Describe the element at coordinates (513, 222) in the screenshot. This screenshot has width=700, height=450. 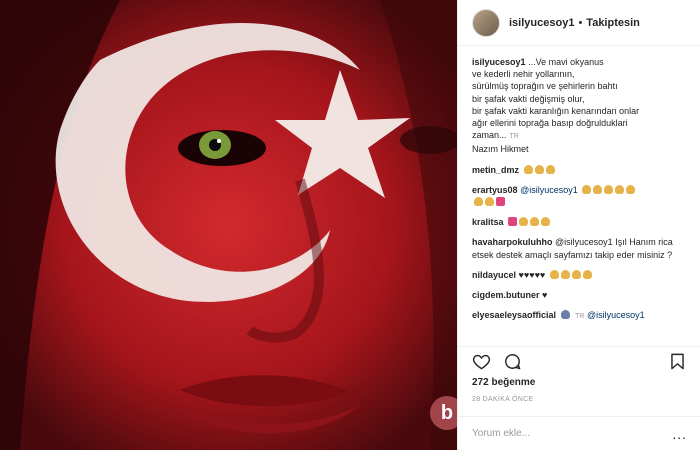
I see `heart-emoji-icon` at that location.